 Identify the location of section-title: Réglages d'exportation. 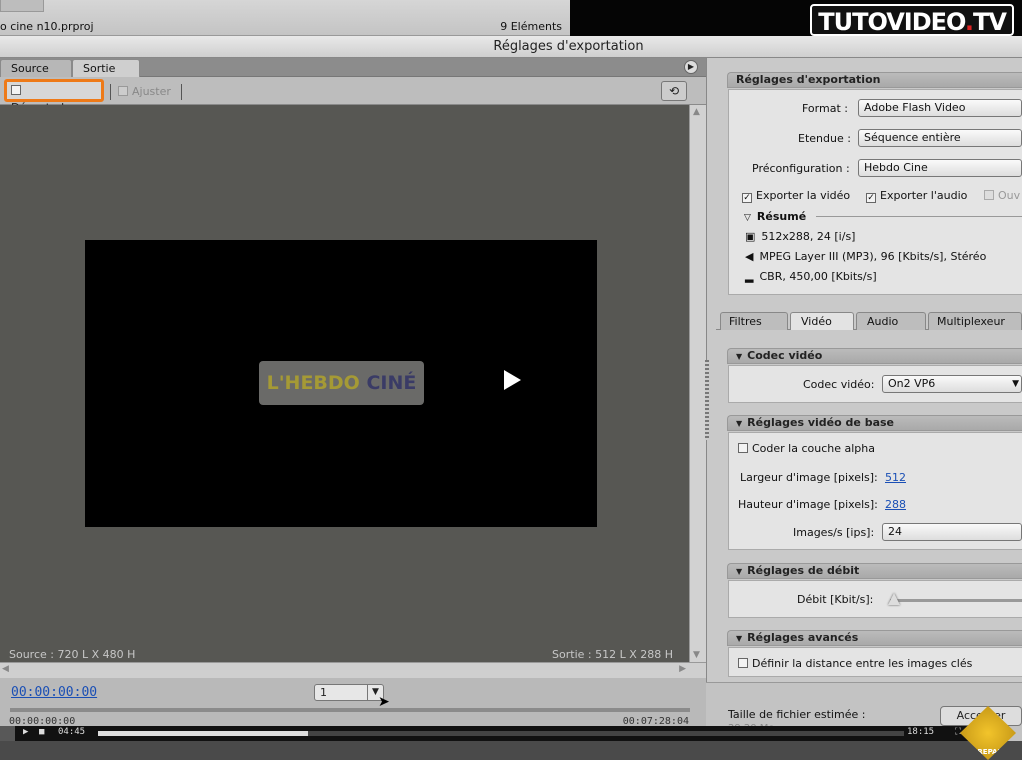
(808, 79).